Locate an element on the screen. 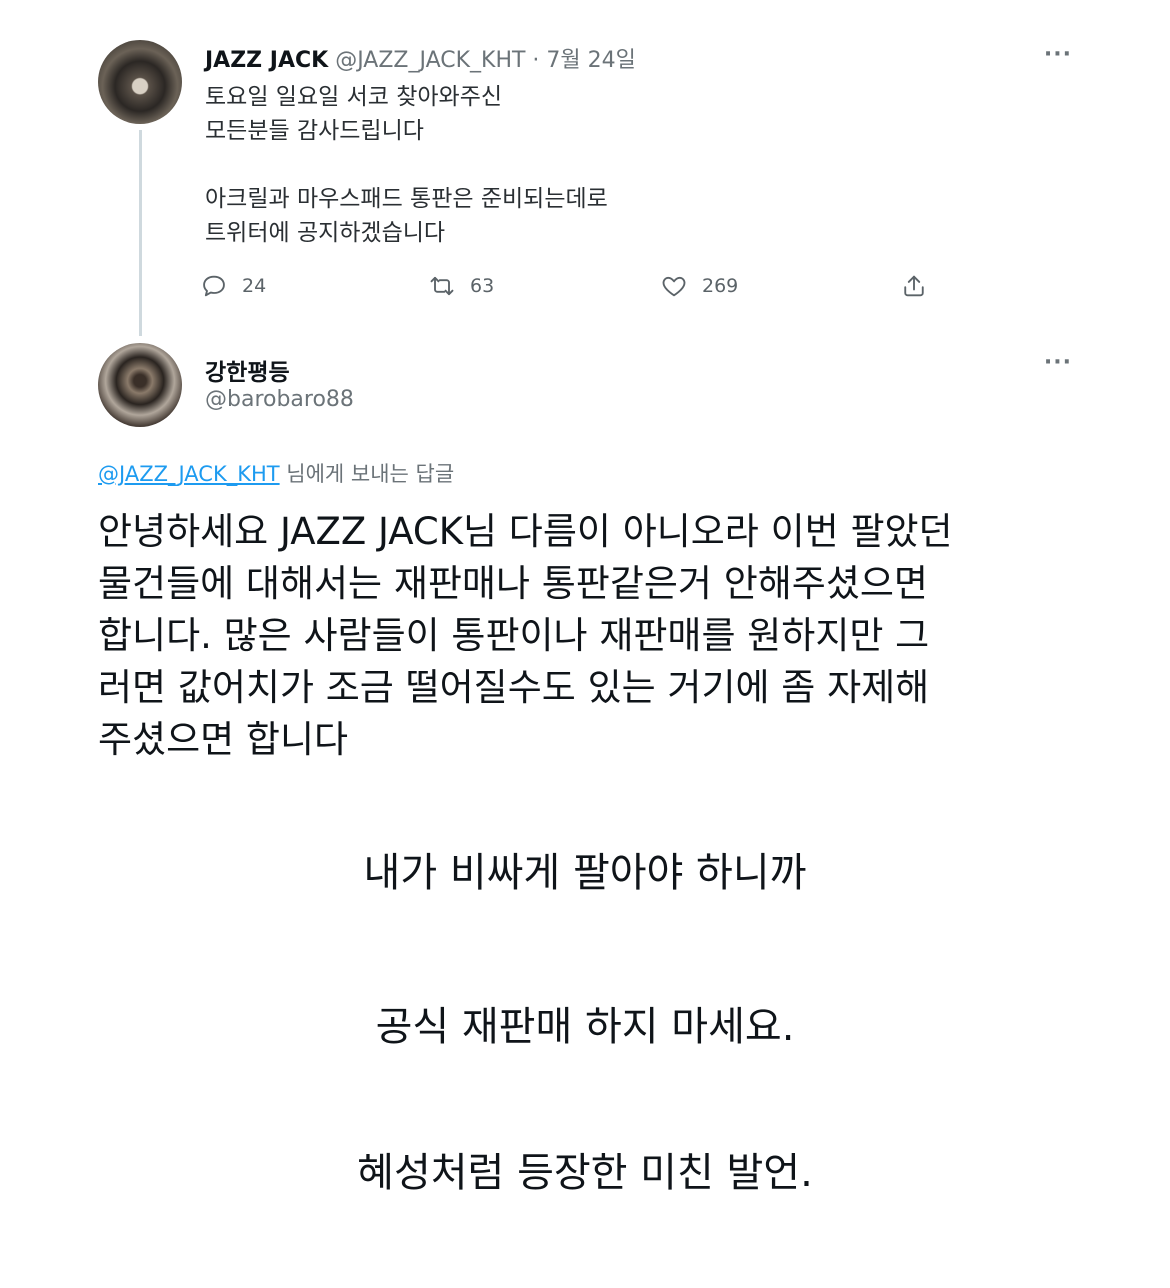 The image size is (1170, 1288). tweet2-more-button: ··· is located at coordinates (1058, 362).